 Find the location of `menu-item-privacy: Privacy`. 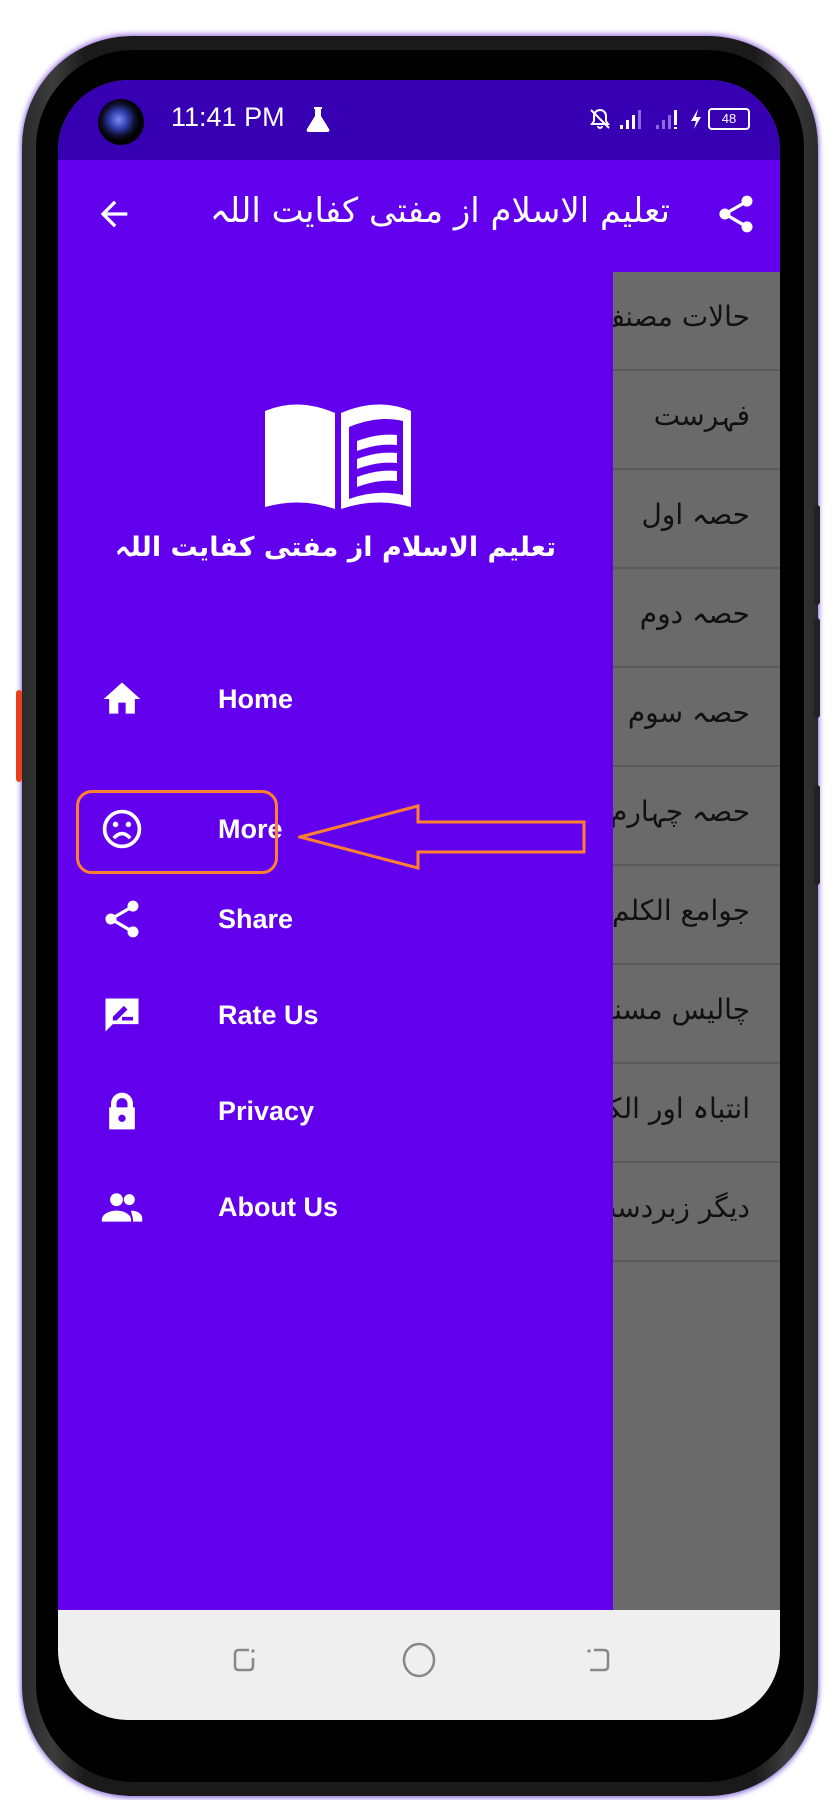

menu-item-privacy: Privacy is located at coordinates (298, 1111).